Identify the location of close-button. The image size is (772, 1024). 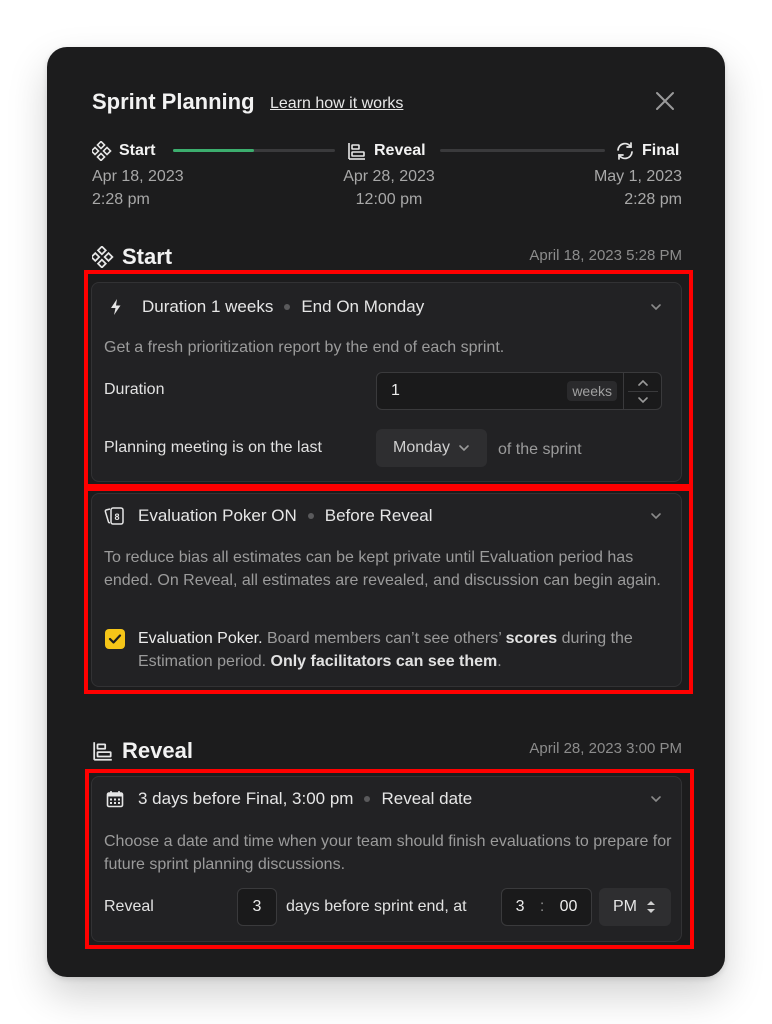
(665, 101).